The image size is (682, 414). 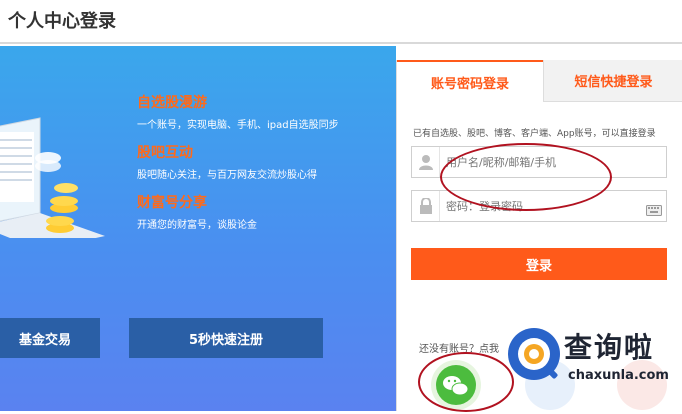 What do you see at coordinates (165, 153) in the screenshot?
I see `feature-title: 股吧互动` at bounding box center [165, 153].